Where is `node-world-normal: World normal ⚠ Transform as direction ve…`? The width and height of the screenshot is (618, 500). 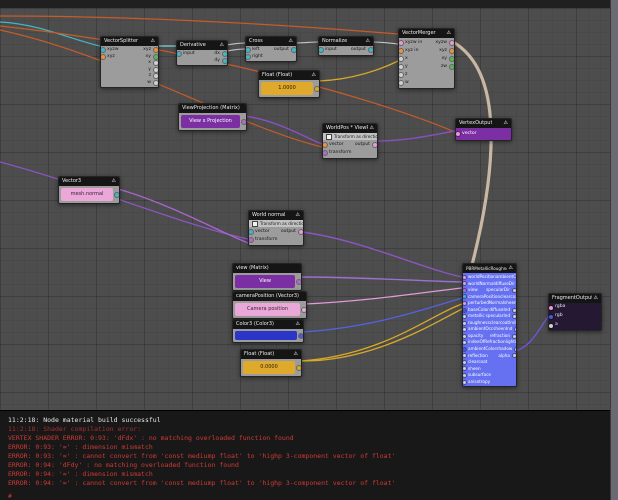
node-world-normal: World normal ⚠ Transform as direction ve… is located at coordinates (276, 228).